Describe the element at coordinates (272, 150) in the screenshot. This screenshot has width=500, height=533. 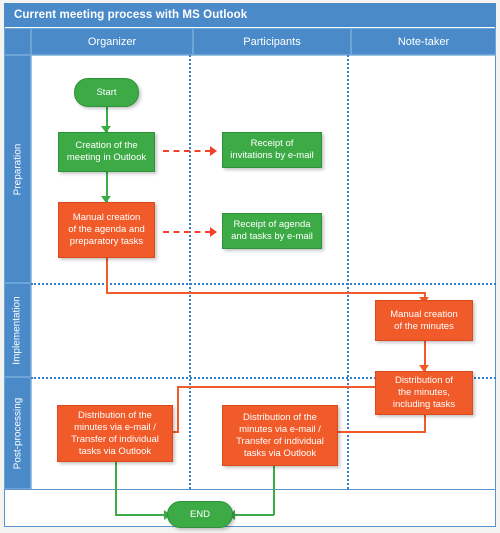
I see `node-receipt-invitations: Receipt of invitations by e-mail` at that location.